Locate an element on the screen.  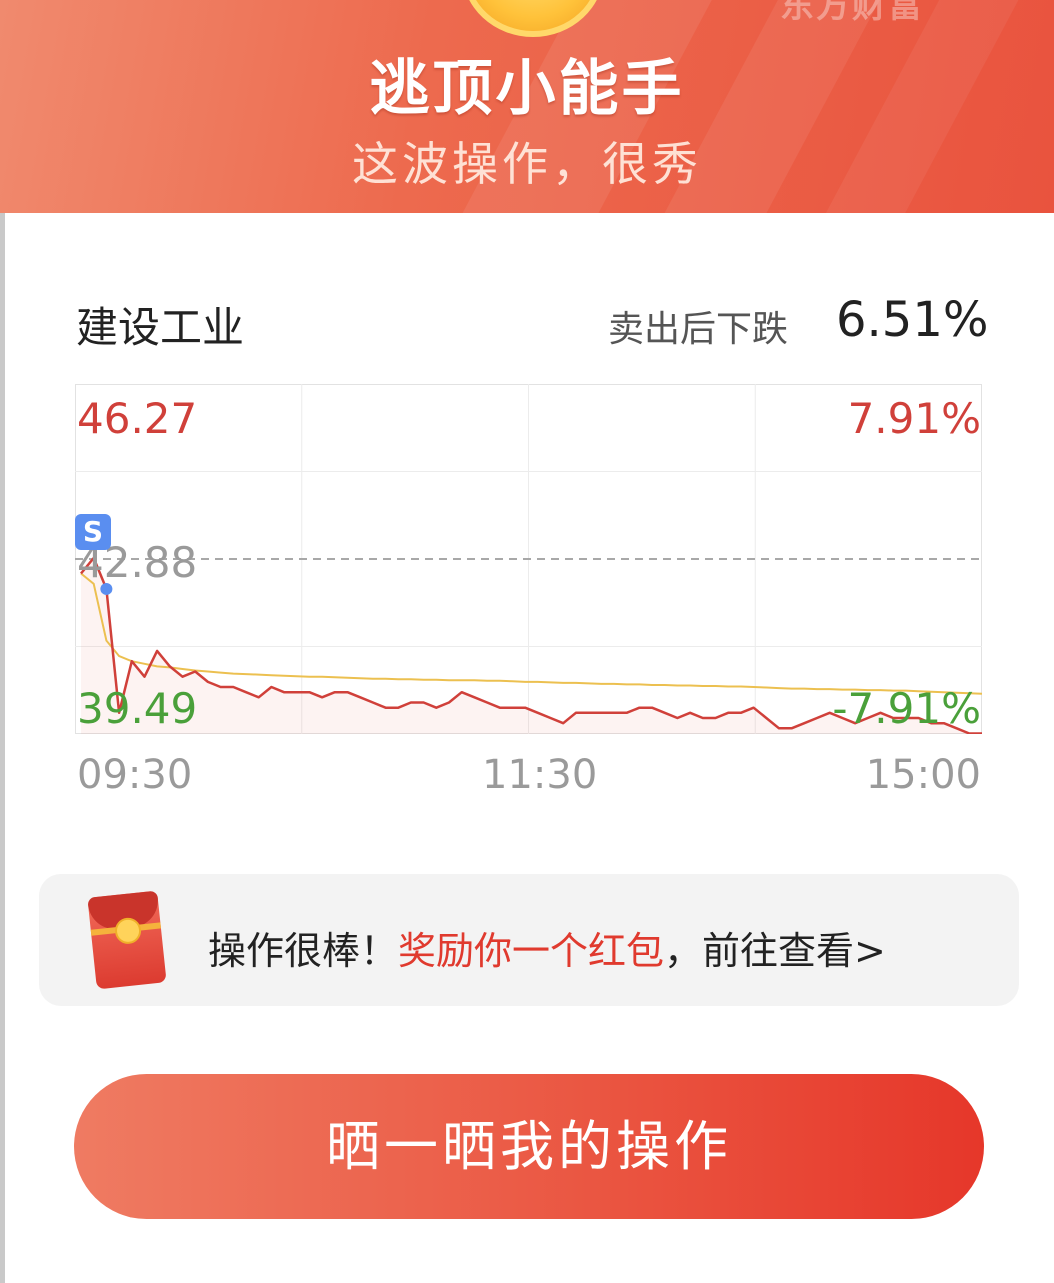
reward-text-suffix: ，前往查看> is located at coordinates (775, 951).